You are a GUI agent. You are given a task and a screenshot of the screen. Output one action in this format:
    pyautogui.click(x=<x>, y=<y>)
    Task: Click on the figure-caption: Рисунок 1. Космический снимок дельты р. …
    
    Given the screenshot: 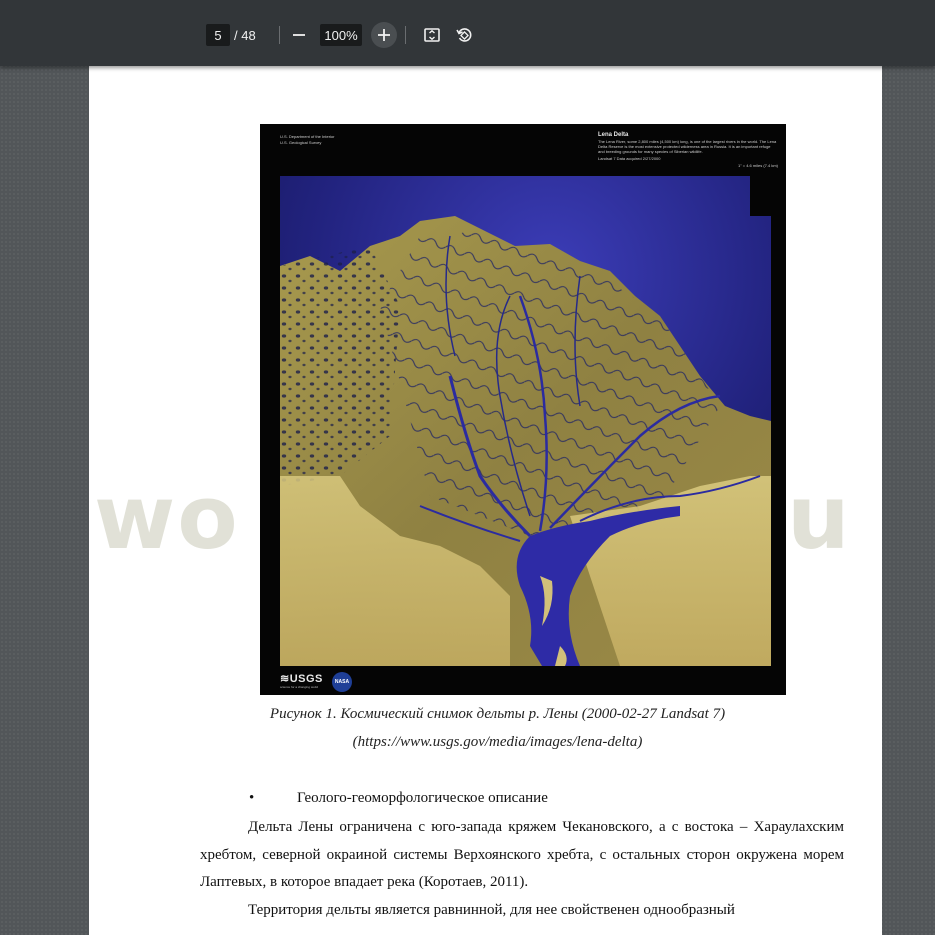 What is the action you would take?
    pyautogui.click(x=497, y=714)
    